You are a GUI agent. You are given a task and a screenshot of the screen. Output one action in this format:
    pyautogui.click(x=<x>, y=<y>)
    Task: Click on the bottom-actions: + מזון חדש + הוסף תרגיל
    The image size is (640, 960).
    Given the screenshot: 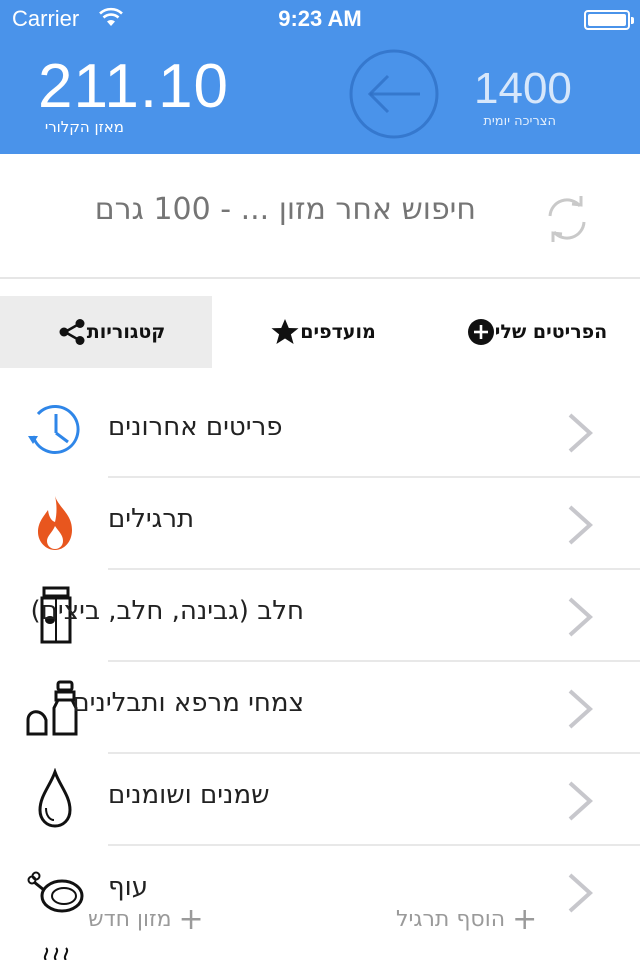 What is the action you would take?
    pyautogui.click(x=320, y=915)
    